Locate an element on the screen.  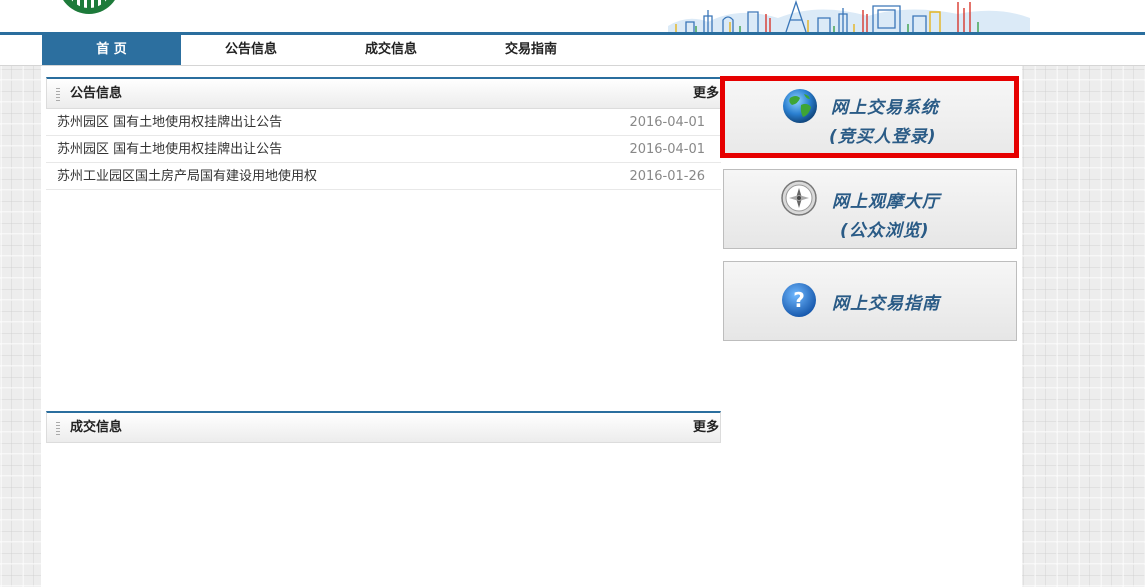
notice-date: 2016-01-26 is located at coordinates (667, 176).